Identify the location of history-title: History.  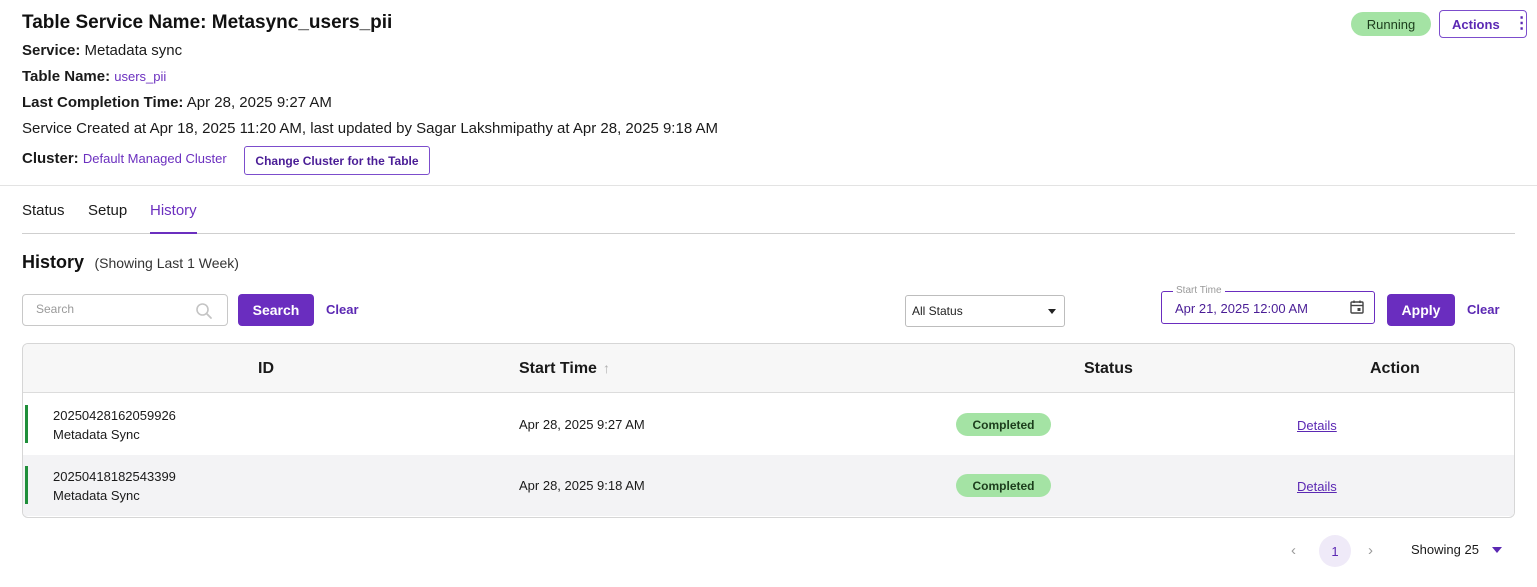
(53, 262).